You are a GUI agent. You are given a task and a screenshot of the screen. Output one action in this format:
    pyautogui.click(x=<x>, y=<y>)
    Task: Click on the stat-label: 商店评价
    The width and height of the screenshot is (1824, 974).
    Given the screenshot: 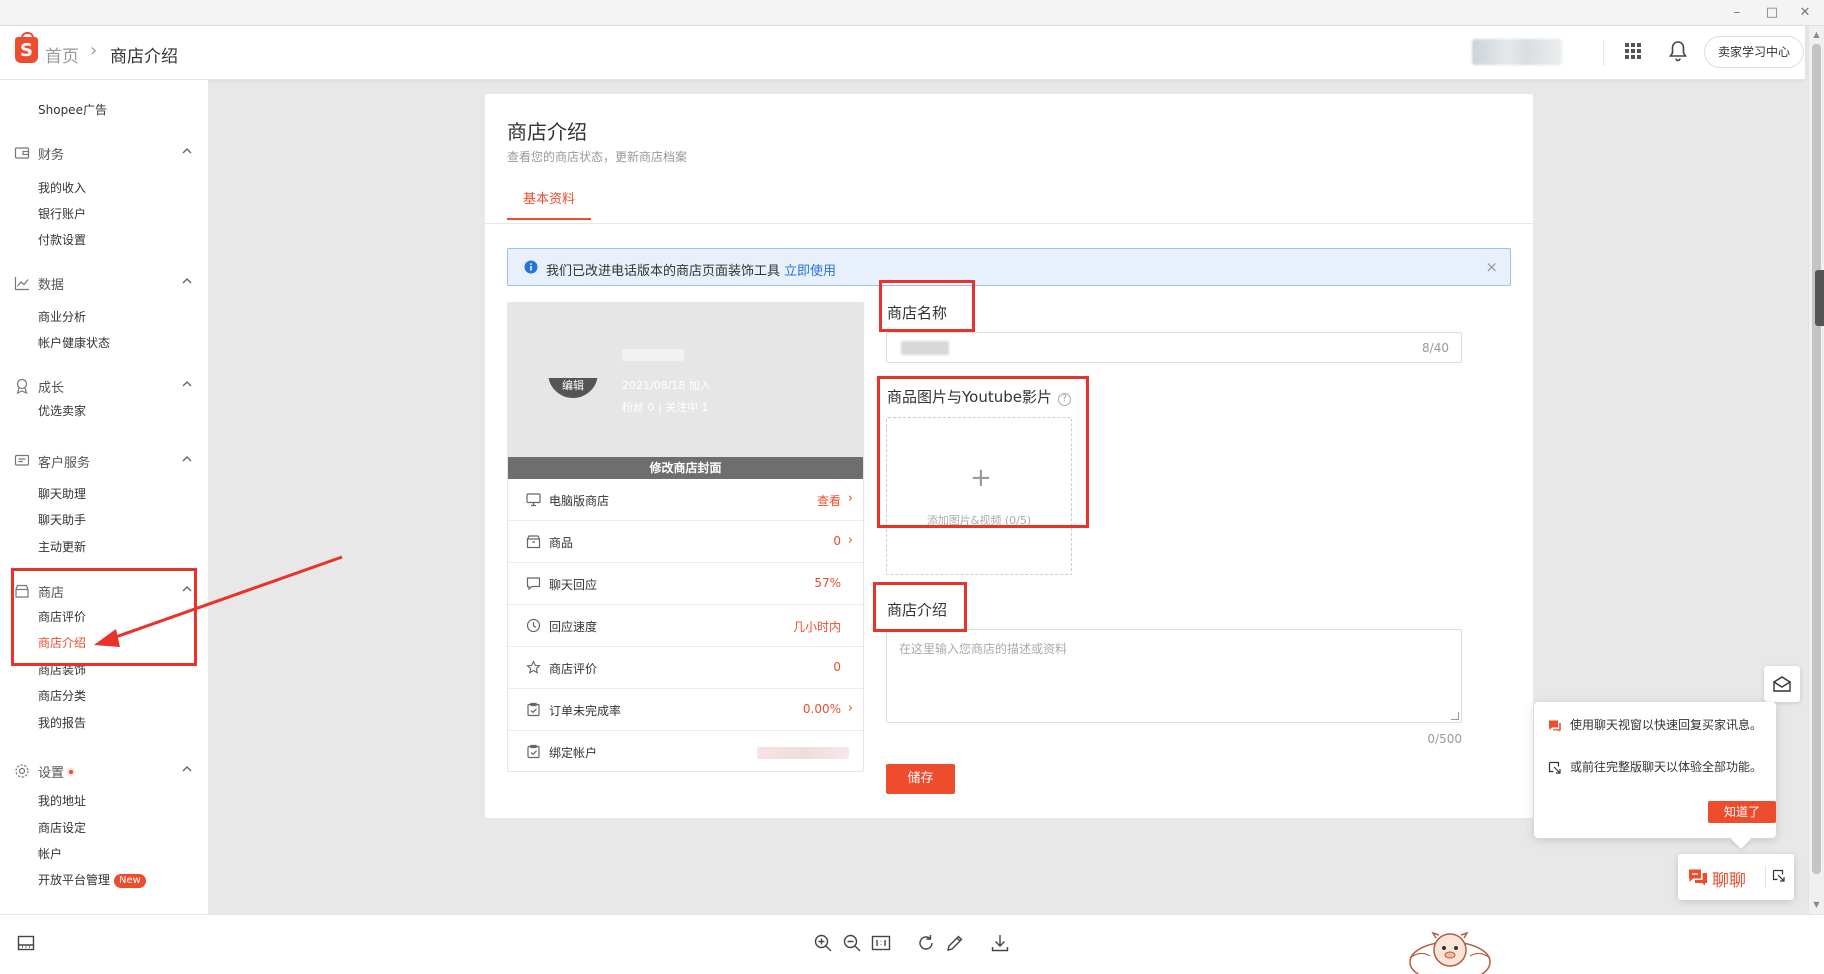 What is the action you would take?
    pyautogui.click(x=573, y=669)
    